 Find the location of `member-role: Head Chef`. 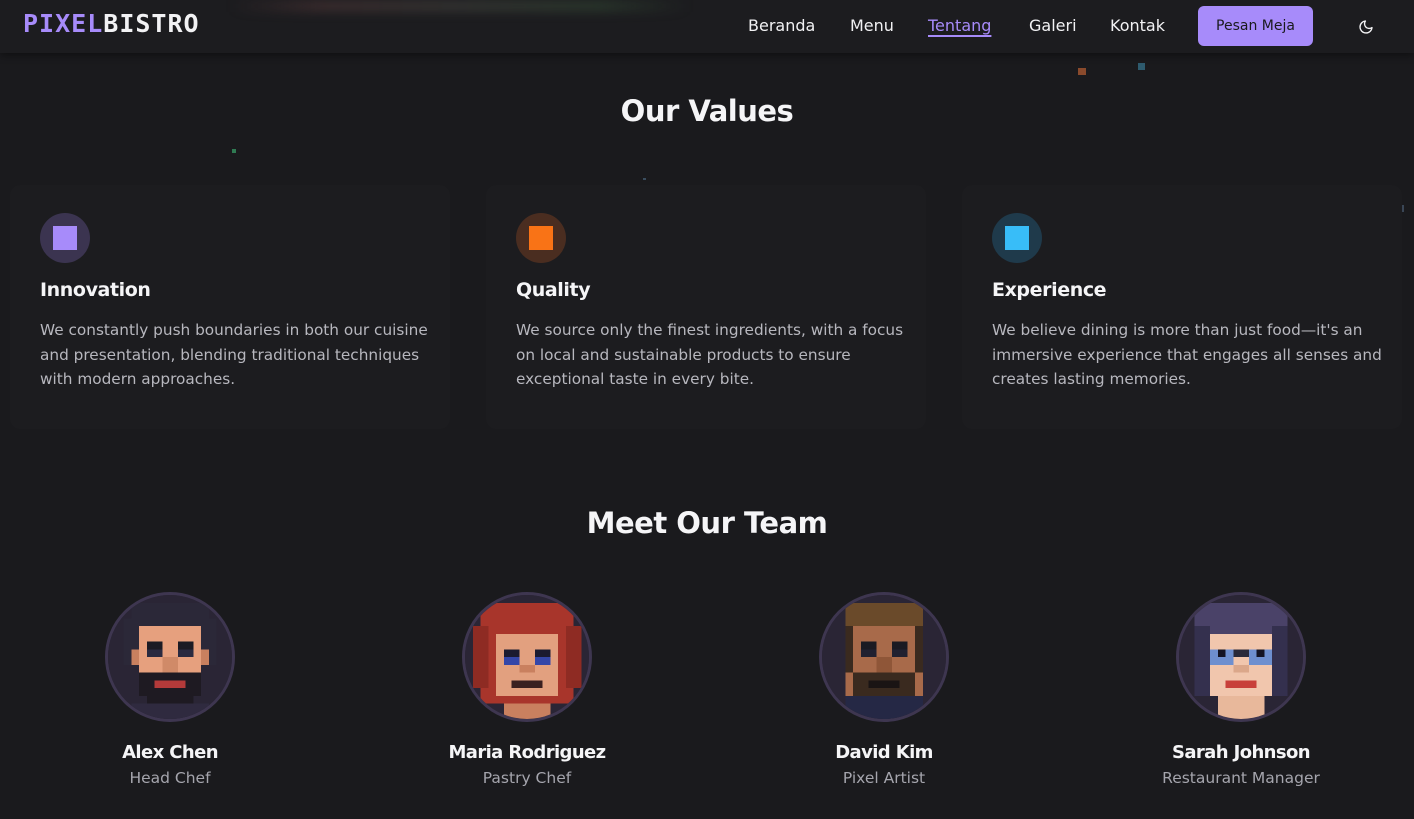

member-role: Head Chef is located at coordinates (170, 778).